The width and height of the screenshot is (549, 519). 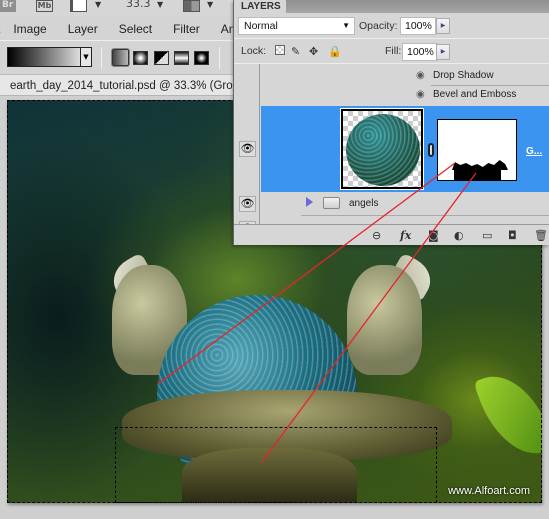 What do you see at coordinates (181, 58) in the screenshot?
I see `reflected-gradient-button` at bounding box center [181, 58].